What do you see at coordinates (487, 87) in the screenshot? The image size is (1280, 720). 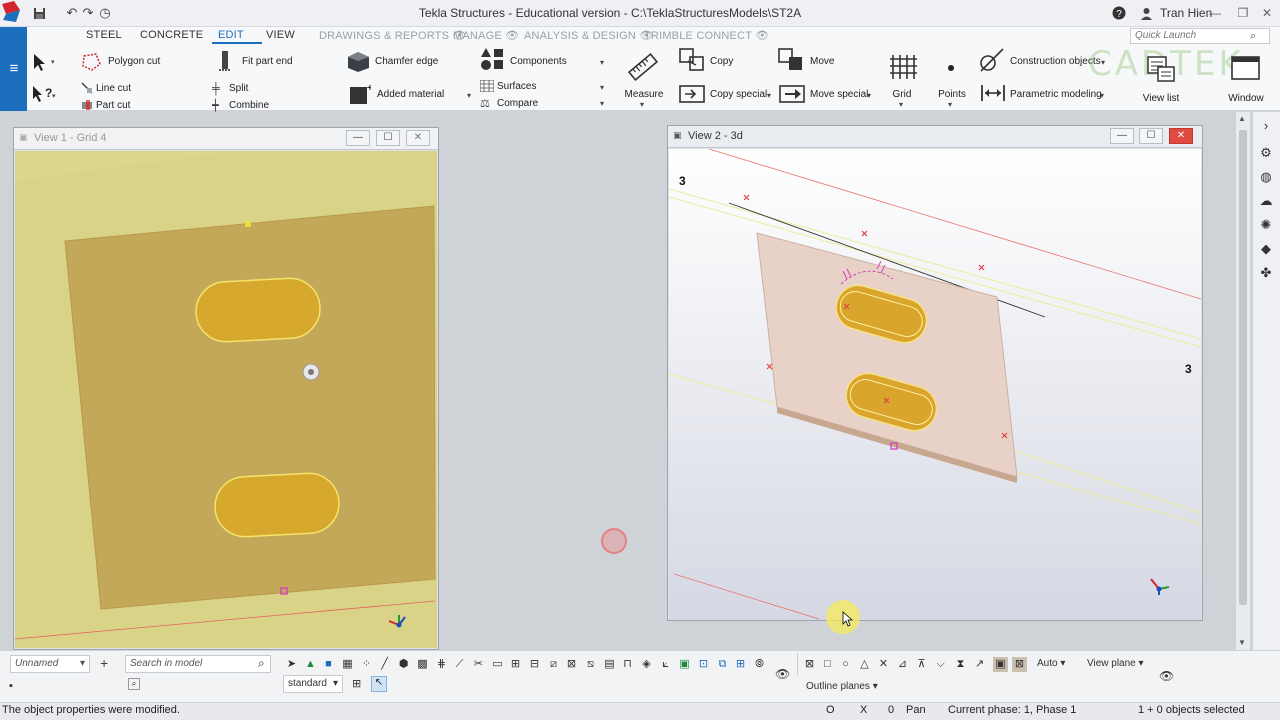 I see `surfaces-icon` at bounding box center [487, 87].